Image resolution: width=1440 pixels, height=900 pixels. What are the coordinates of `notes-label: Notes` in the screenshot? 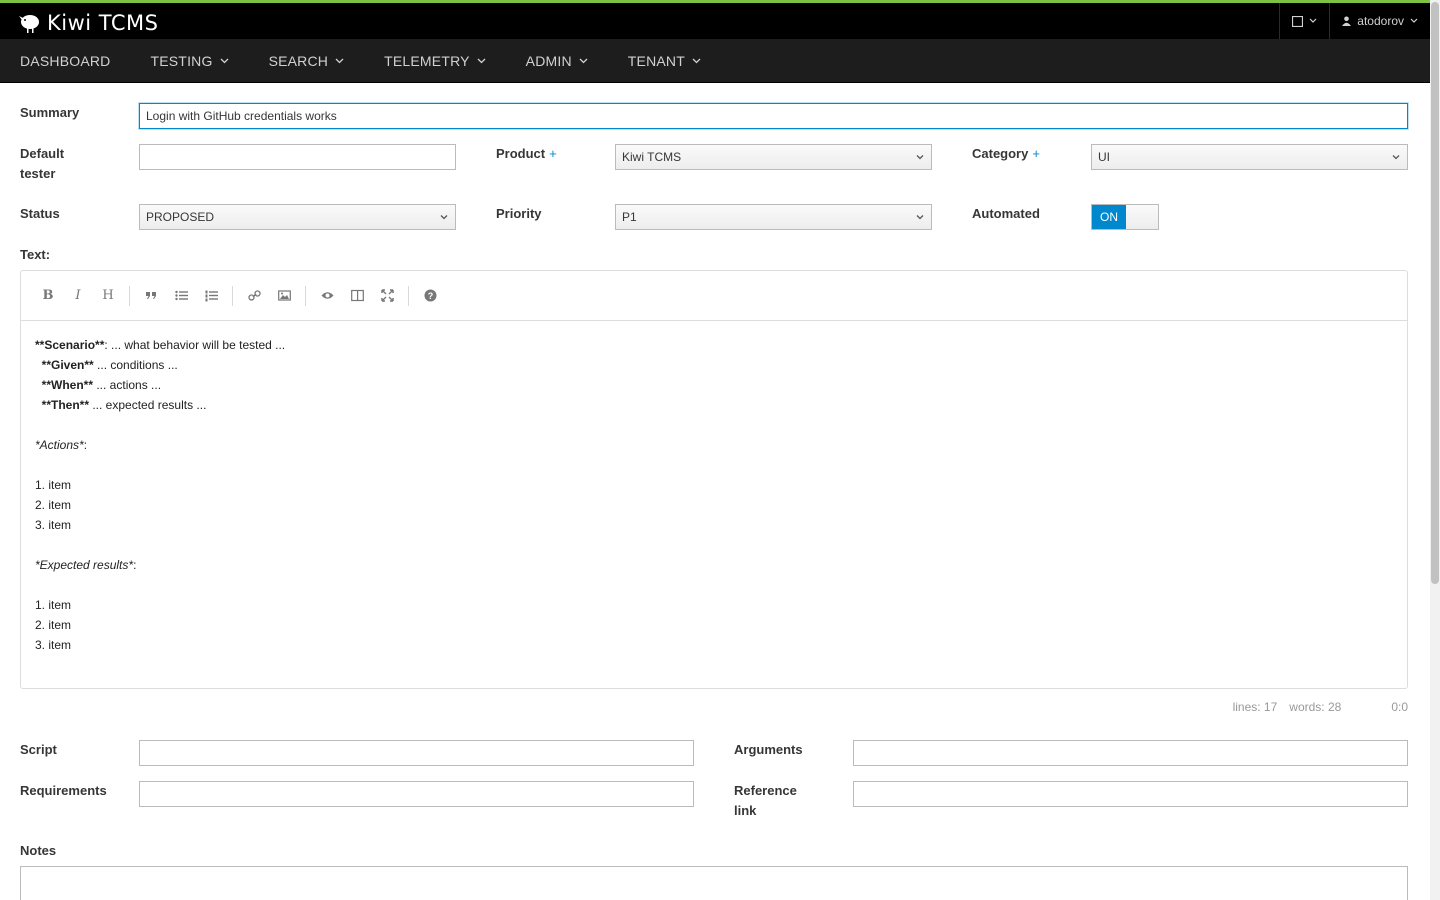 It's located at (38, 850).